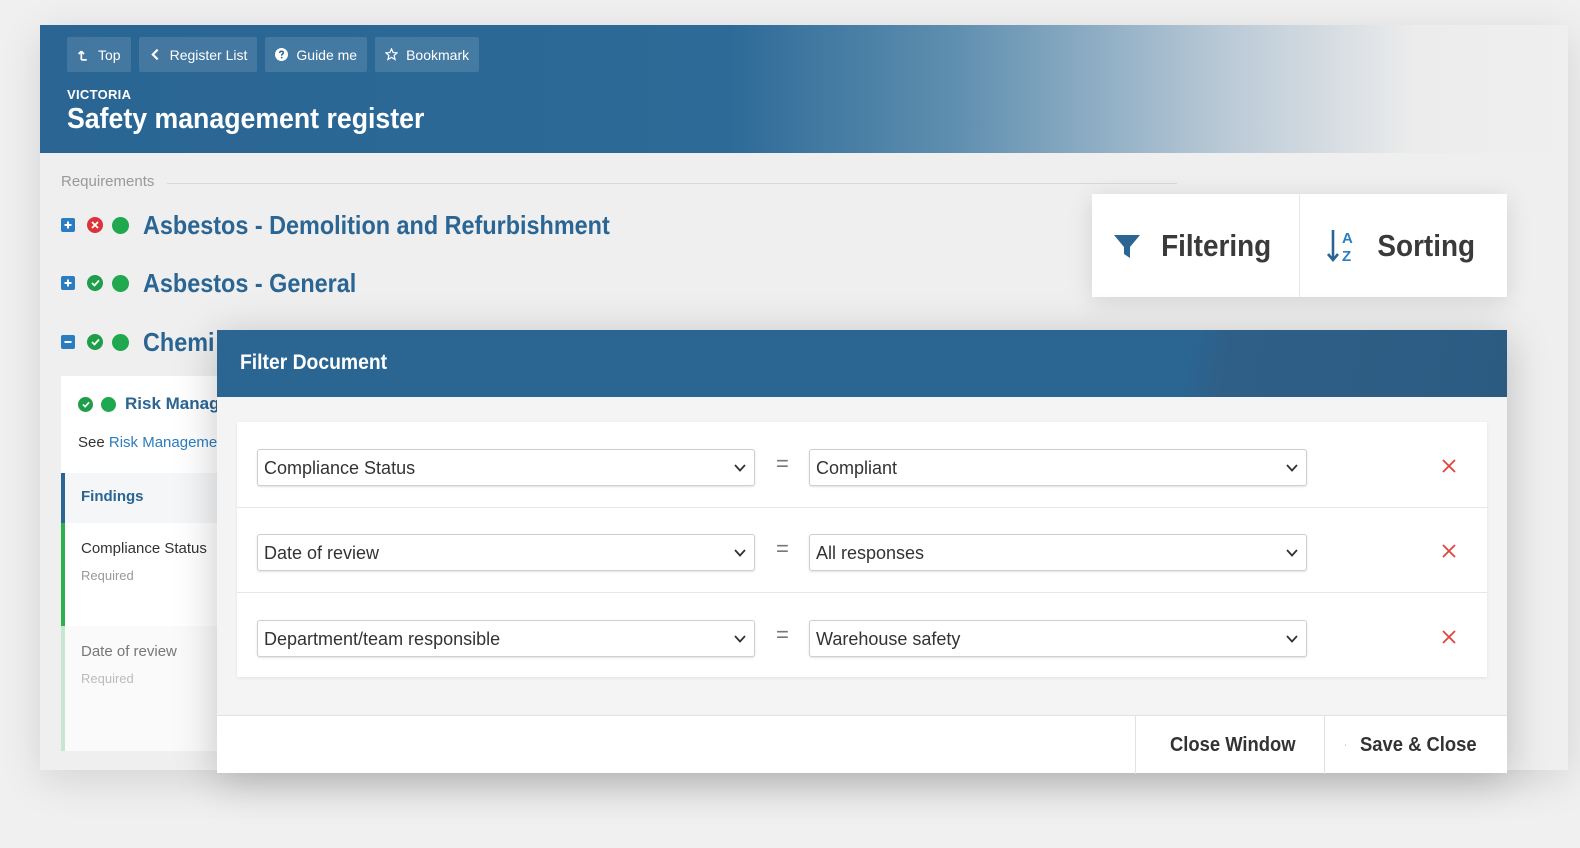 Image resolution: width=1580 pixels, height=848 pixels. What do you see at coordinates (376, 225) in the screenshot?
I see `requirement-title: Asbestos - Demolition and Refurbishment` at bounding box center [376, 225].